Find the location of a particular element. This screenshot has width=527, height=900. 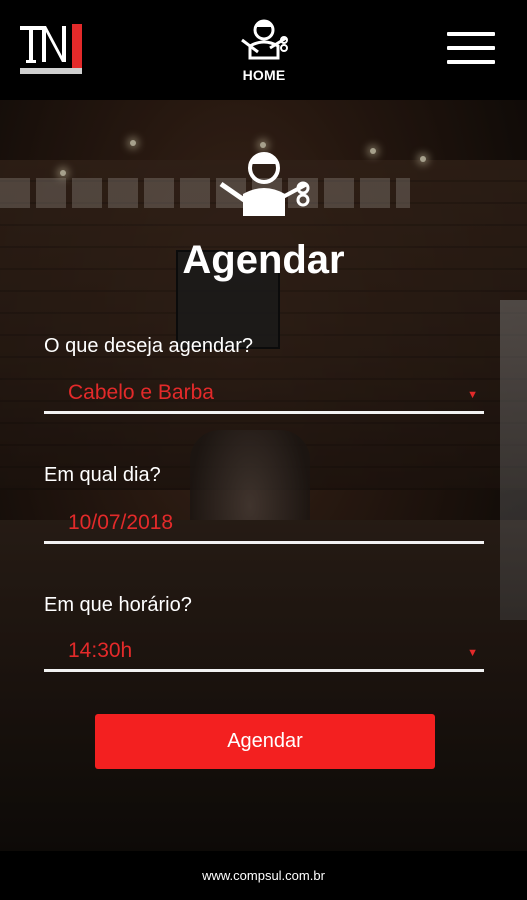

footer: www.compsul.com.br is located at coordinates (263, 875).